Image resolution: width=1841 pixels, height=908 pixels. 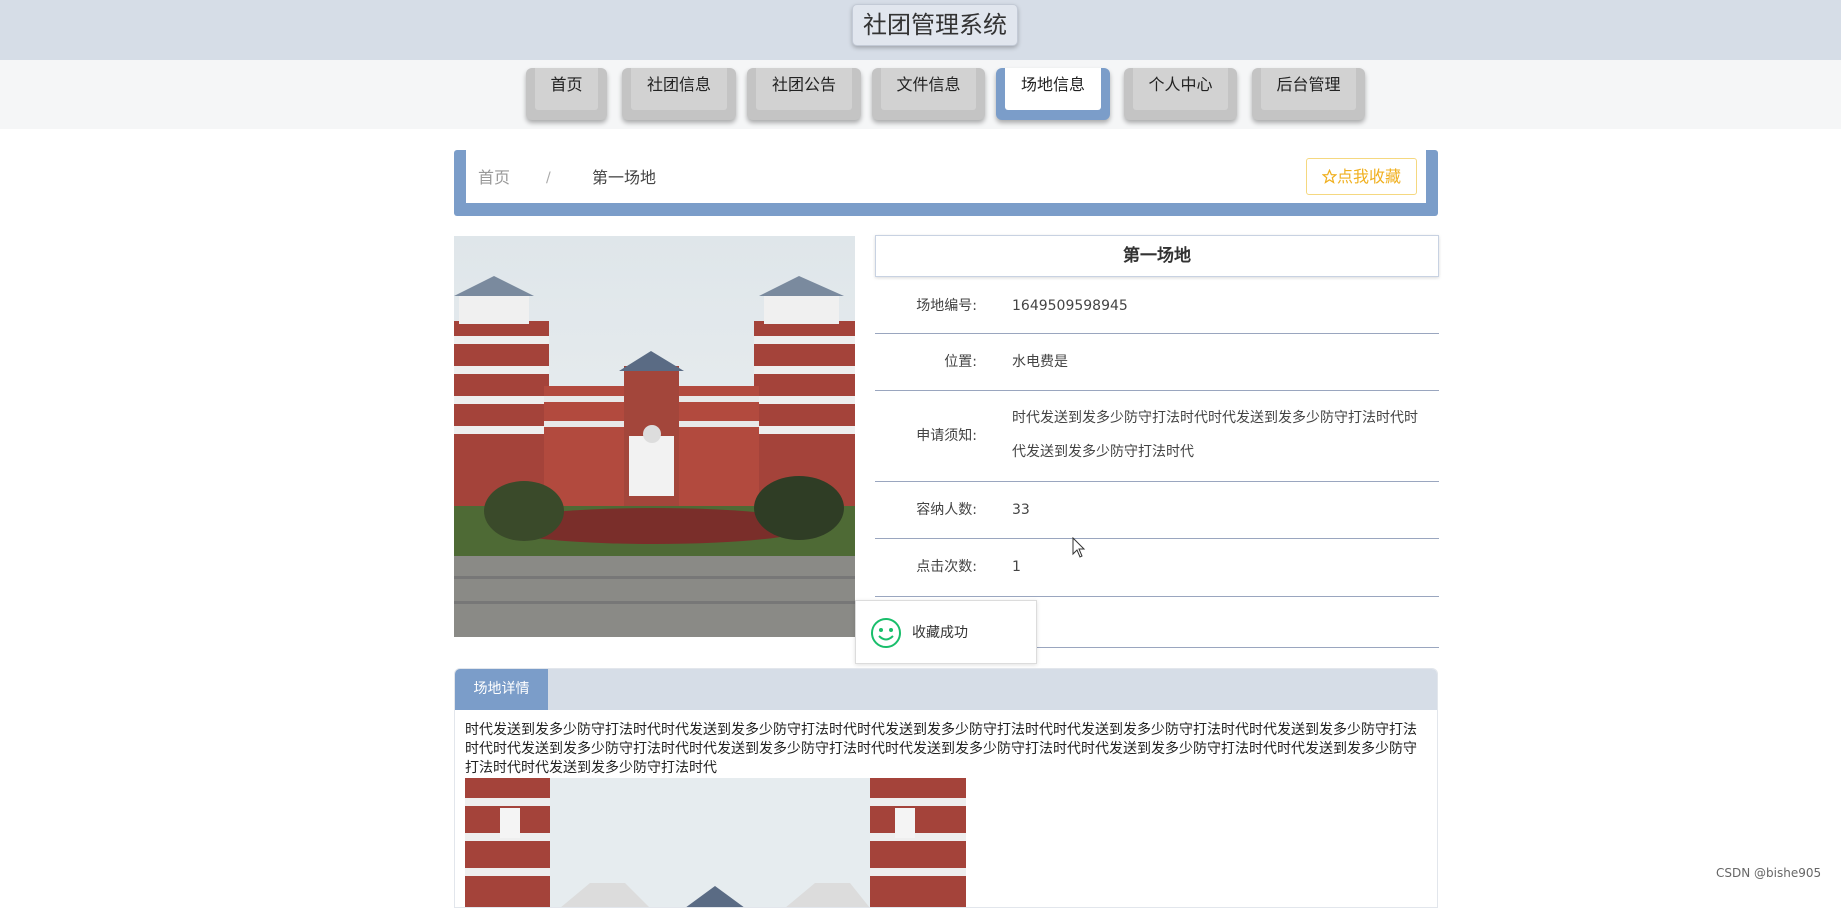 What do you see at coordinates (946, 510) in the screenshot?
I see `info-label: 容纳人数:` at bounding box center [946, 510].